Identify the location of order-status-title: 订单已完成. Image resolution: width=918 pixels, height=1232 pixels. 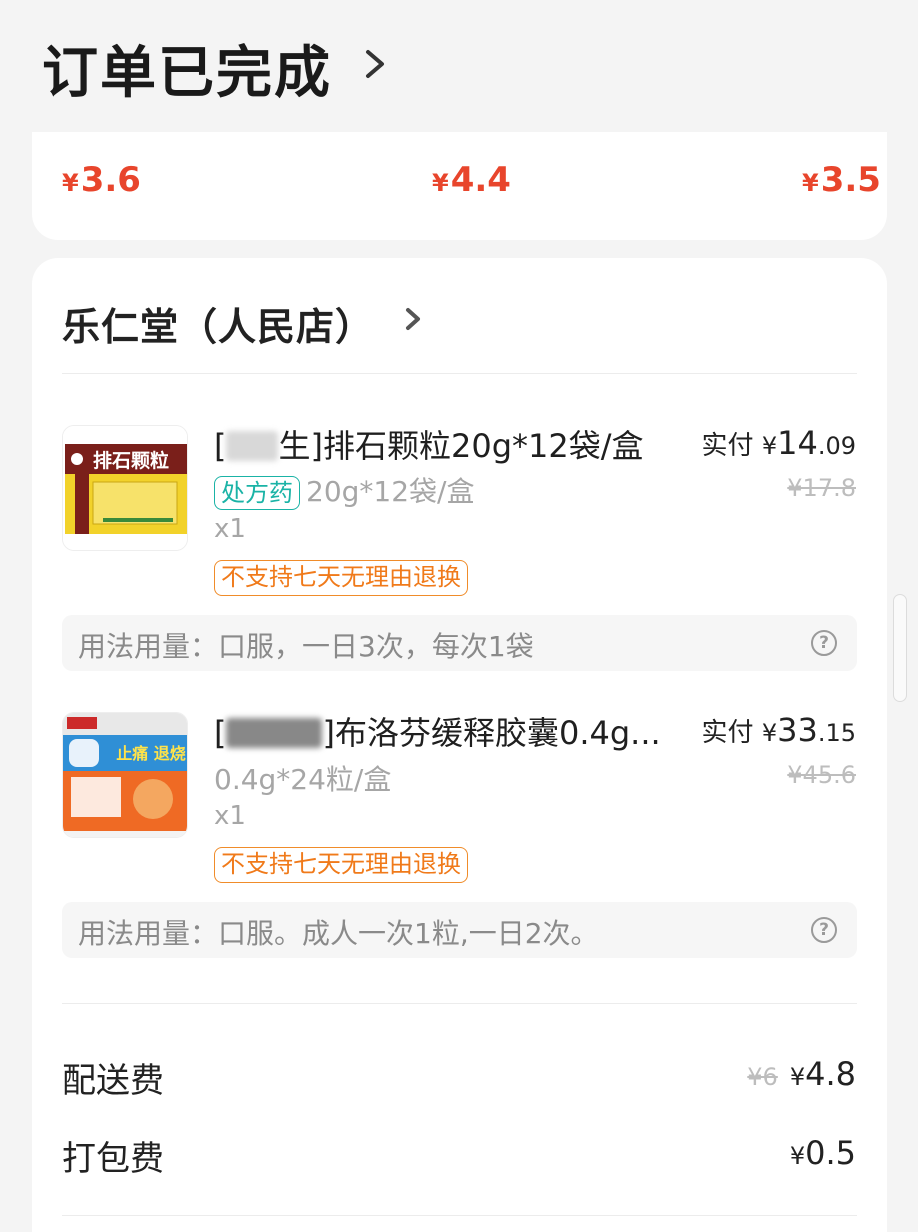
(187, 68).